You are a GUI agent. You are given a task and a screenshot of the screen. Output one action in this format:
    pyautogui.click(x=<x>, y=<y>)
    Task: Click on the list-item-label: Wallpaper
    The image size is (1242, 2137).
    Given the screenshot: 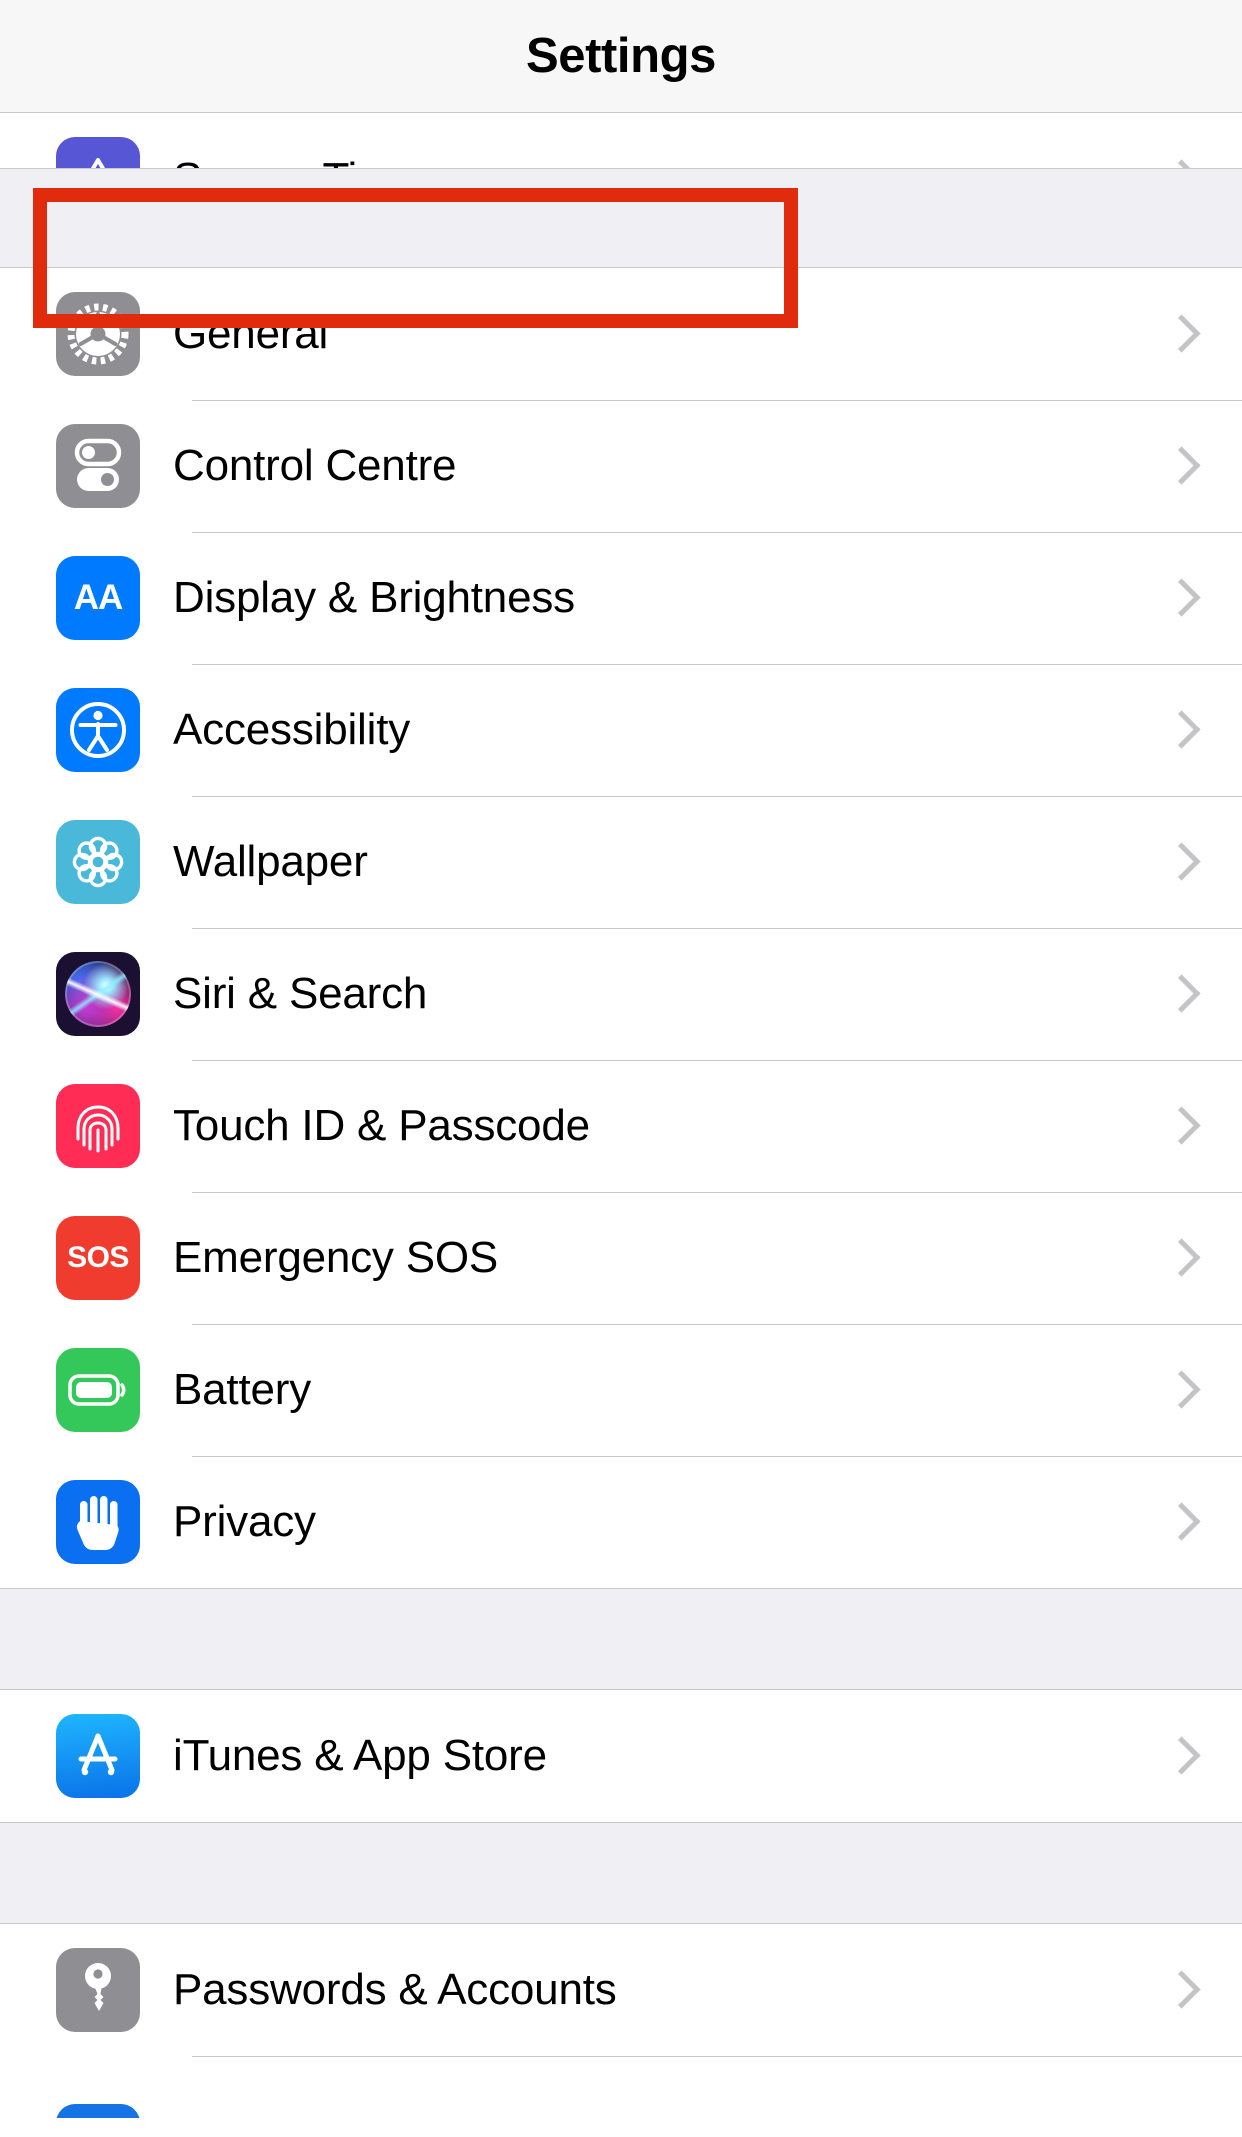 What is the action you would take?
    pyautogui.click(x=270, y=861)
    